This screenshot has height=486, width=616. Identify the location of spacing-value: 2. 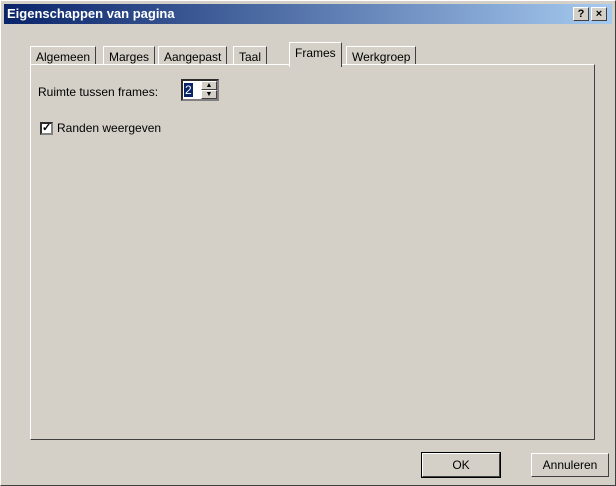
(188, 90).